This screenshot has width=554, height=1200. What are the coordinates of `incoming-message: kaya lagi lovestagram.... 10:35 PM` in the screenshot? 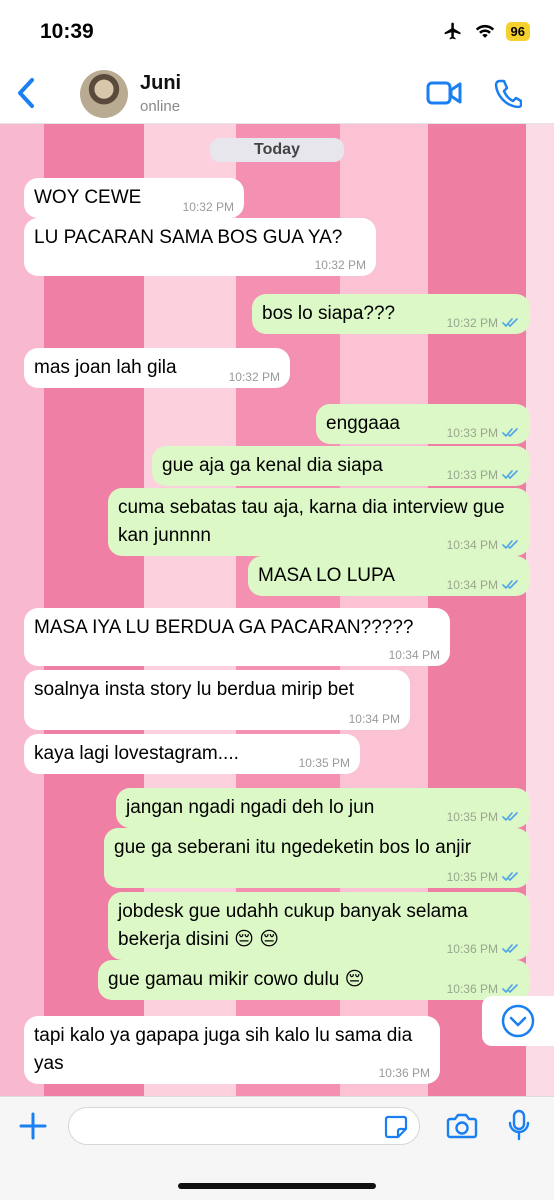 It's located at (192, 754).